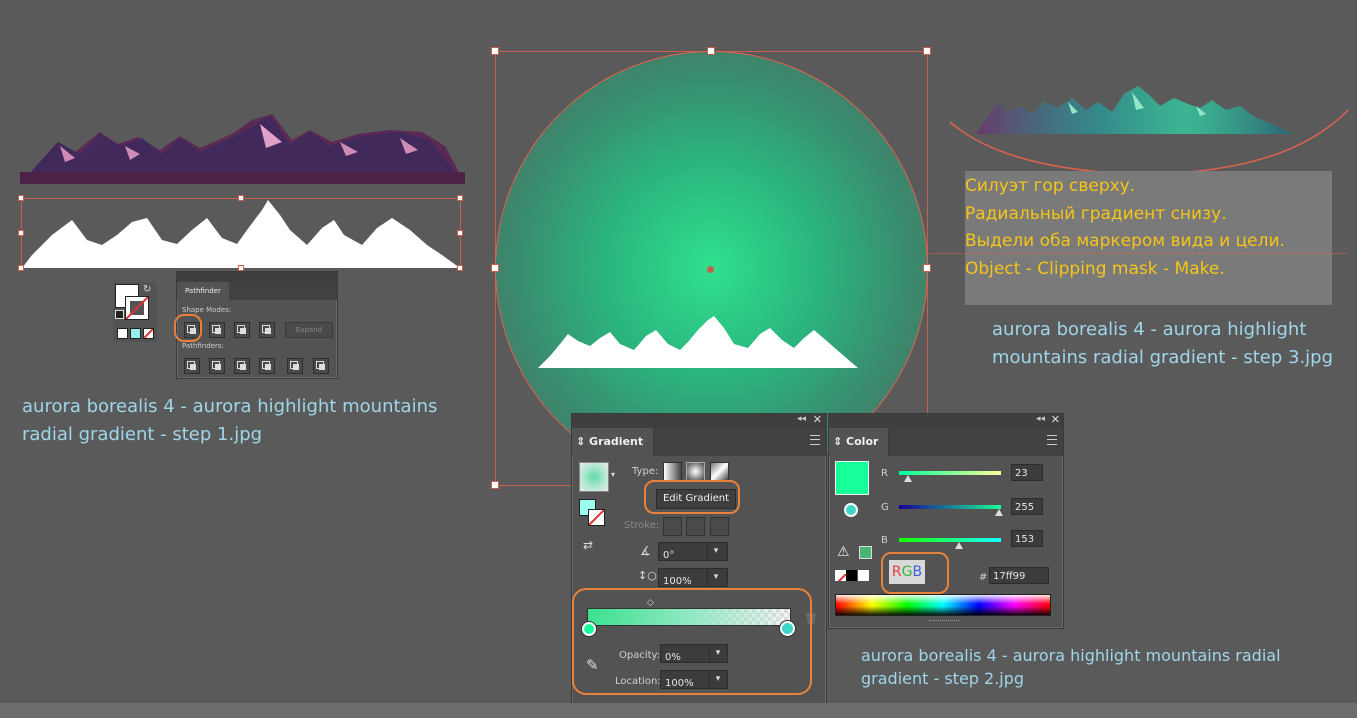  What do you see at coordinates (207, 310) in the screenshot?
I see `shape-modes-label: Shape Modes:` at bounding box center [207, 310].